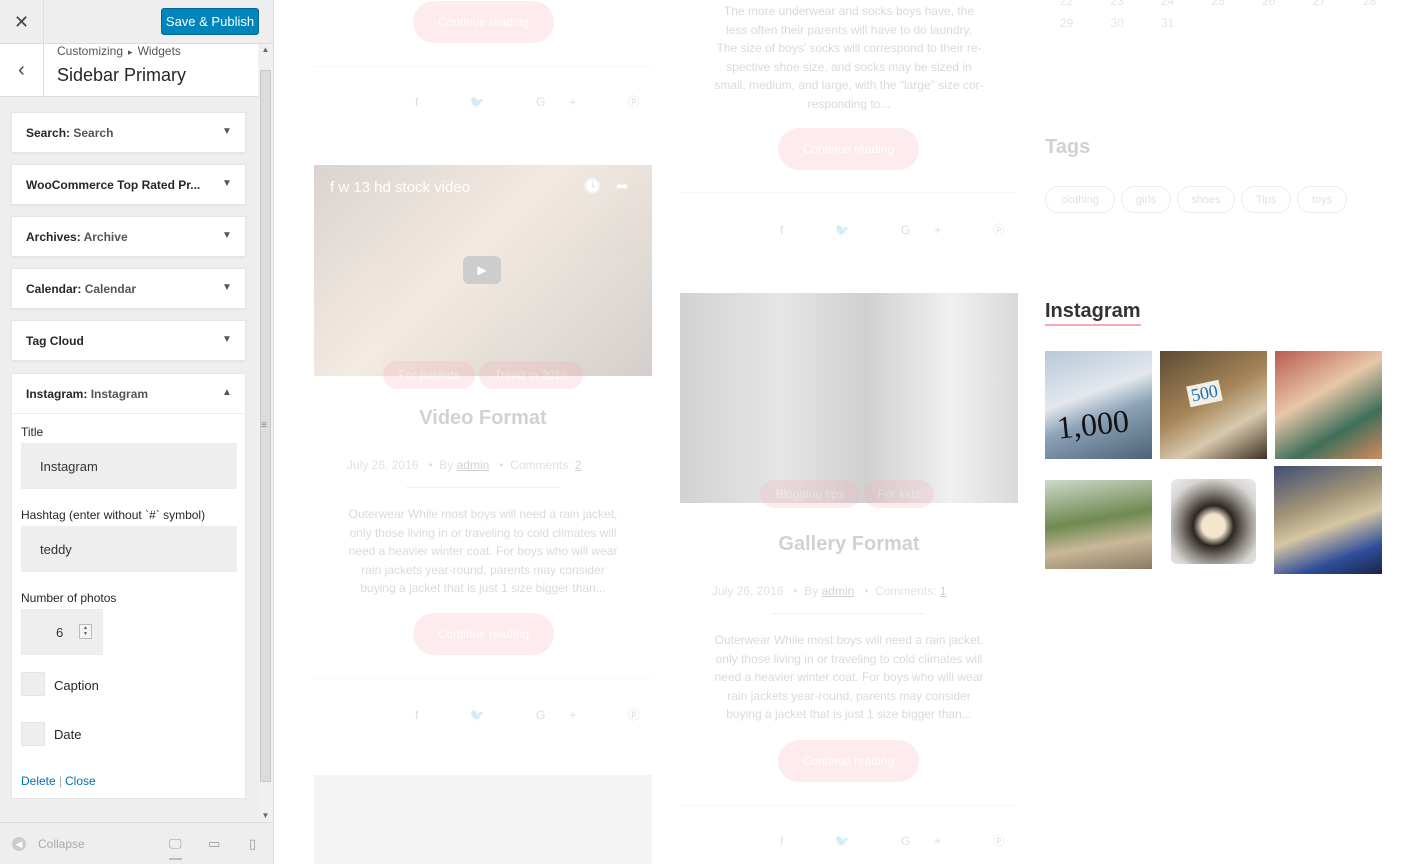  I want to click on chevron-left-icon: ‹, so click(21, 70).